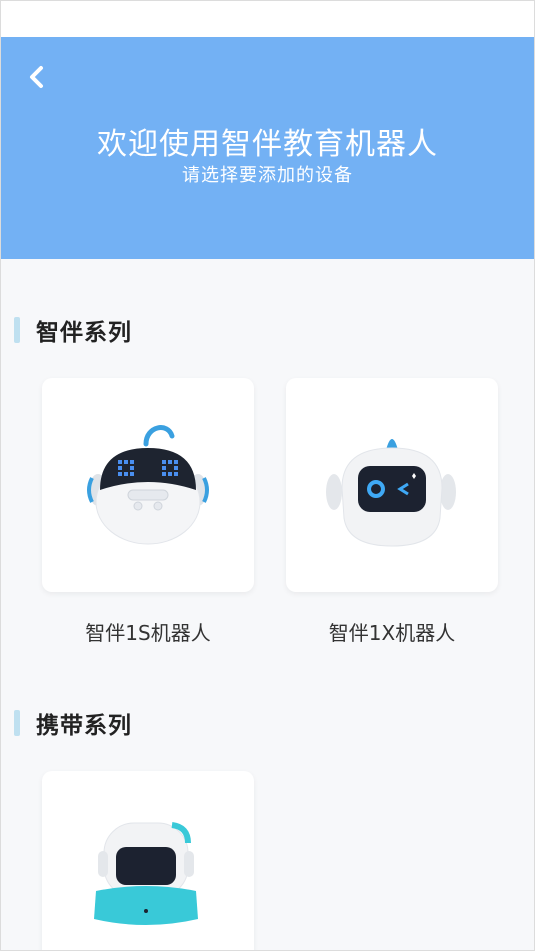 The height and width of the screenshot is (951, 535). I want to click on section-heading-portable: 携带系列, so click(73, 723).